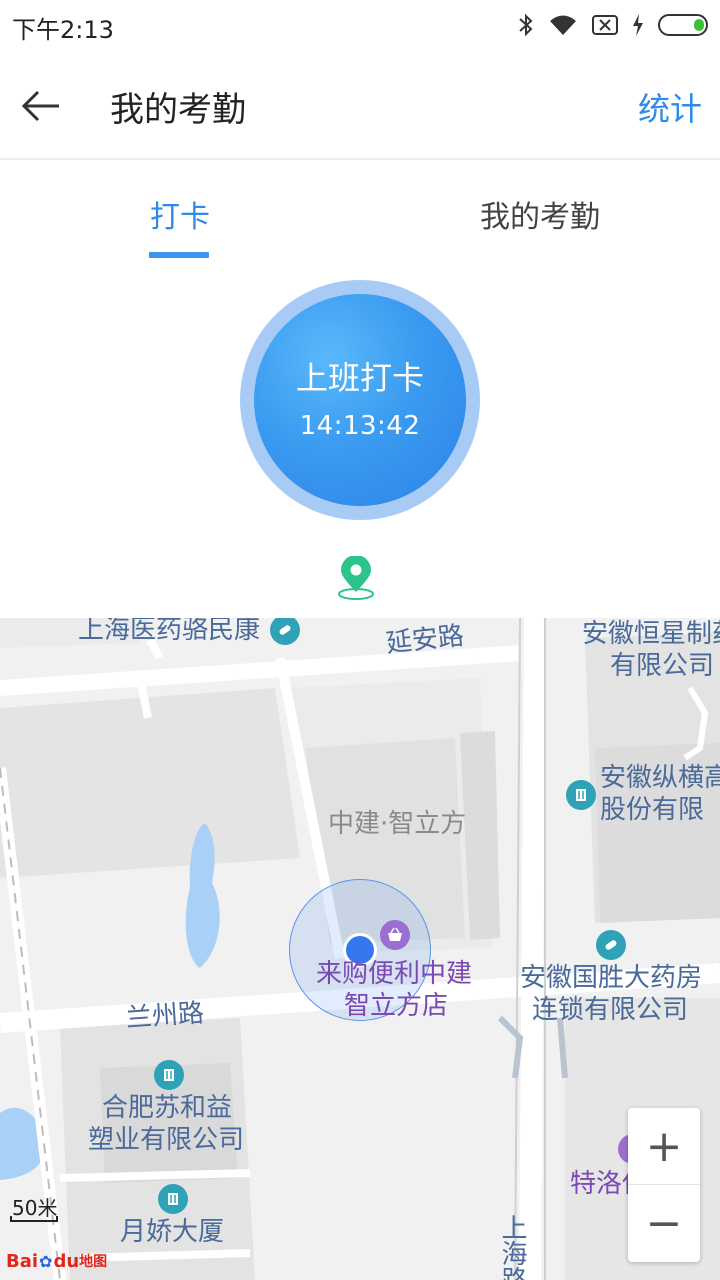 The image size is (720, 1280). I want to click on map-label-yuejiao: 月娇大厦, so click(172, 1232).